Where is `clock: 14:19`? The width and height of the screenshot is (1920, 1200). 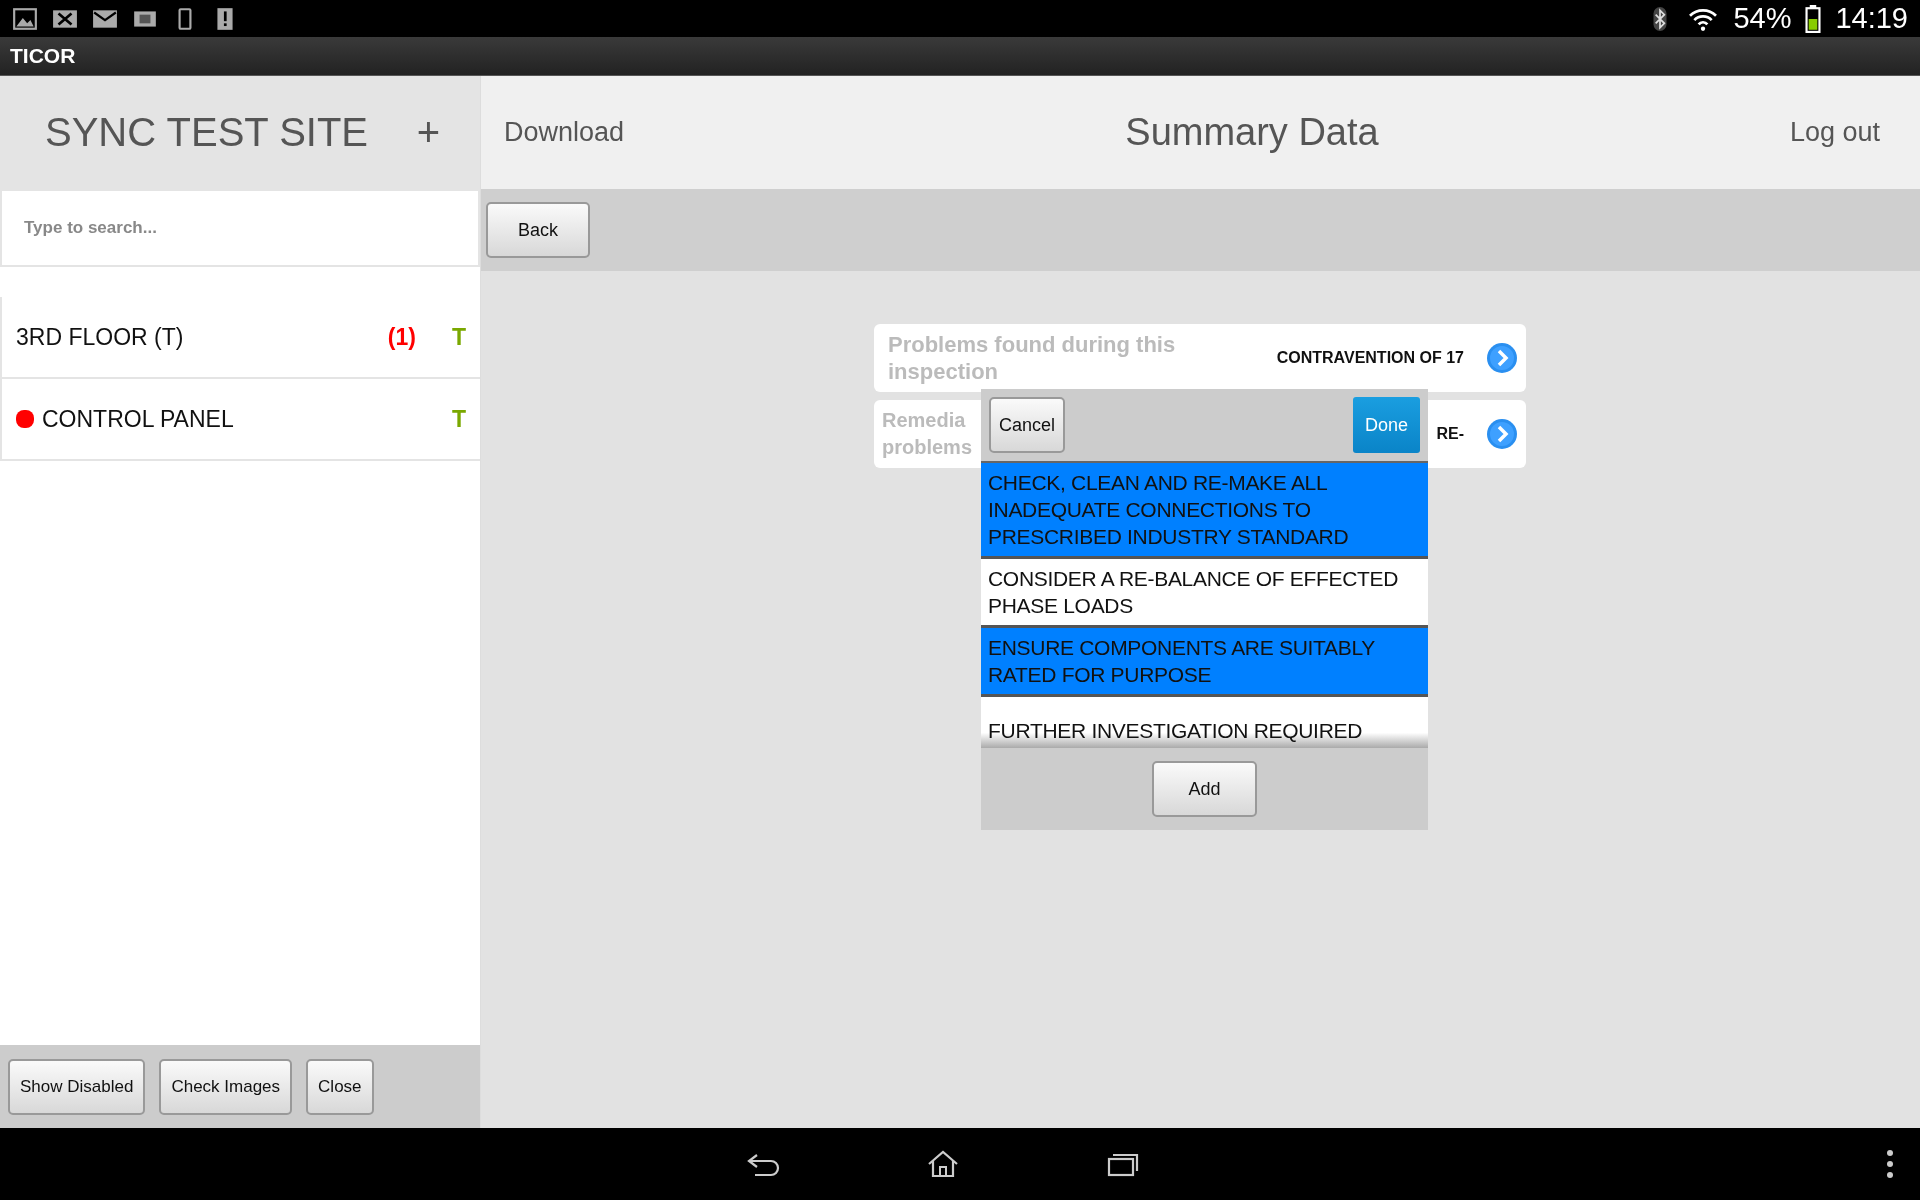 clock: 14:19 is located at coordinates (1871, 18).